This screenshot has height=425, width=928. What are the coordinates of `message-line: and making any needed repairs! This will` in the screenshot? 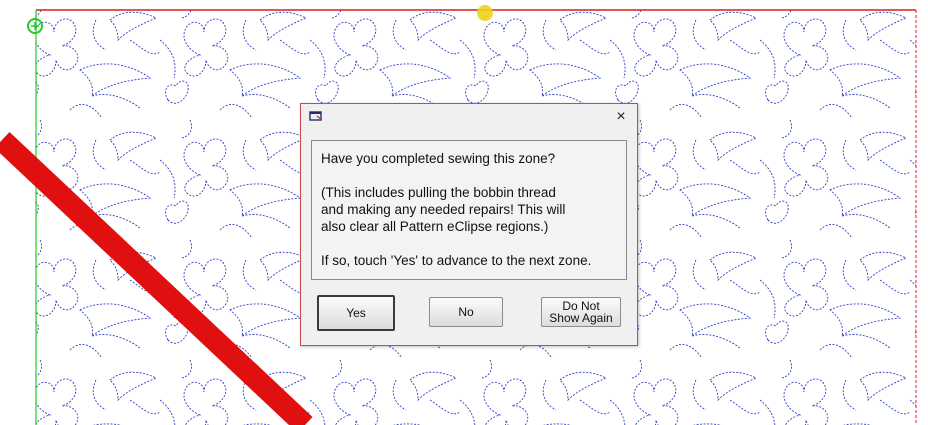 It's located at (443, 209).